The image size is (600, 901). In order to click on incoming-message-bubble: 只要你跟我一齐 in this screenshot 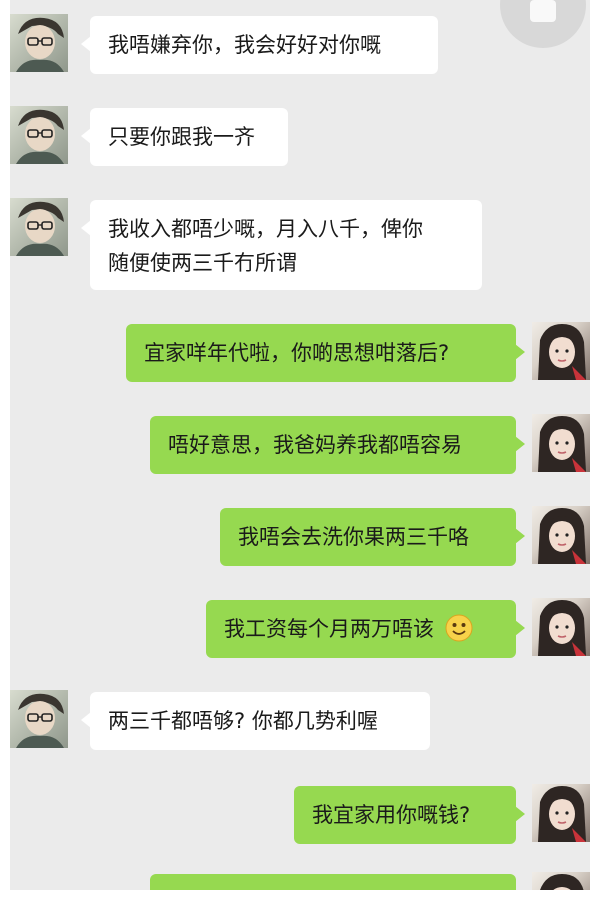, I will do `click(184, 137)`.